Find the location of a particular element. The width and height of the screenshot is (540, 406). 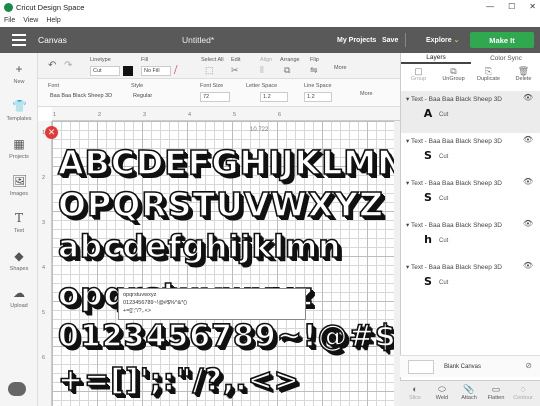

scissors-icon: ✂ is located at coordinates (235, 70).